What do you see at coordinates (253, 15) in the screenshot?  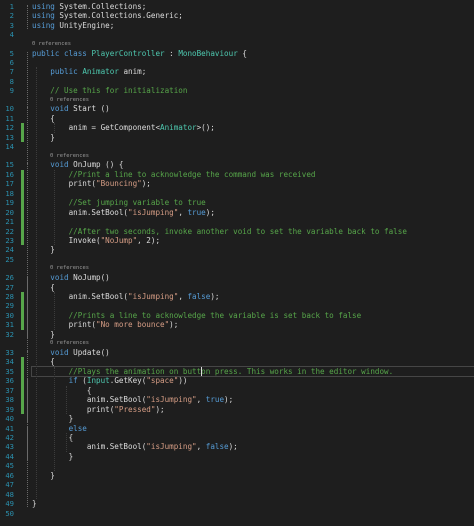 I see `code-line: using System.Collections.Generic;` at bounding box center [253, 15].